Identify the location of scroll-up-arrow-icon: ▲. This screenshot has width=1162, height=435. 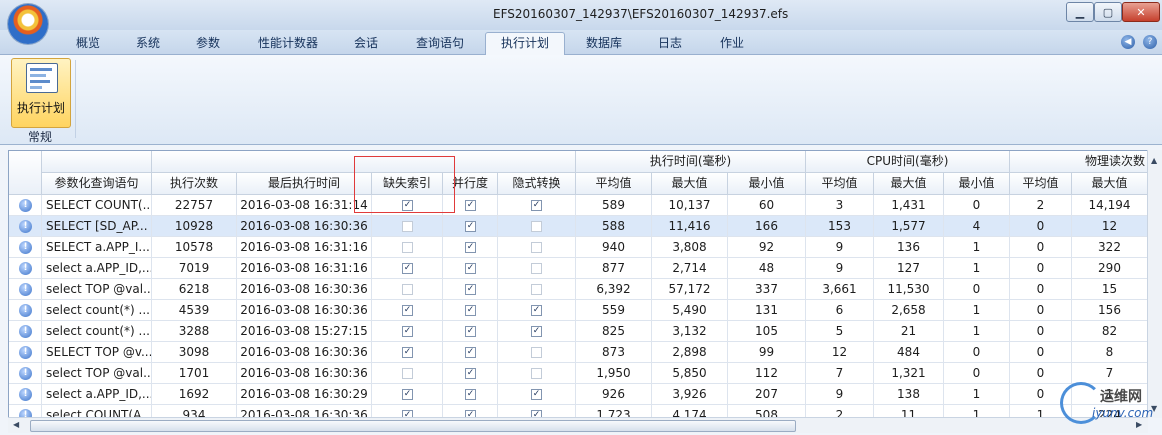
(1154, 160).